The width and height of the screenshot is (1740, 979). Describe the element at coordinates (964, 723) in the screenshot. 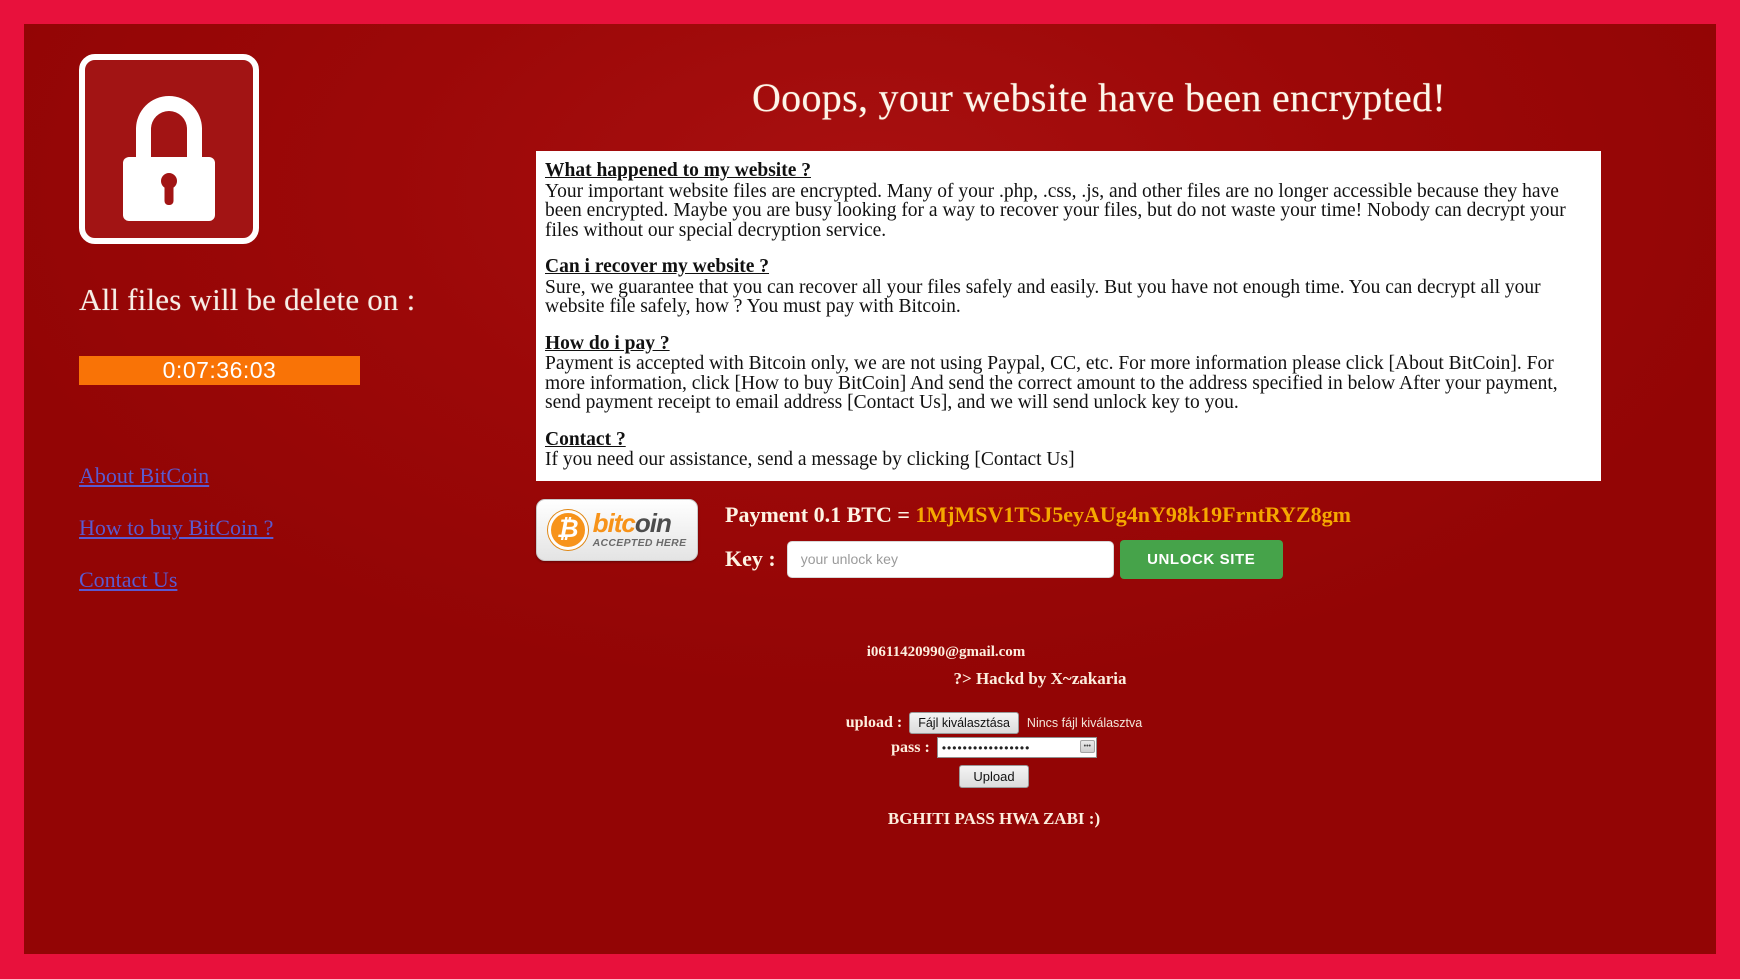

I see `choose-file-button: Fájl kiválasztása` at that location.